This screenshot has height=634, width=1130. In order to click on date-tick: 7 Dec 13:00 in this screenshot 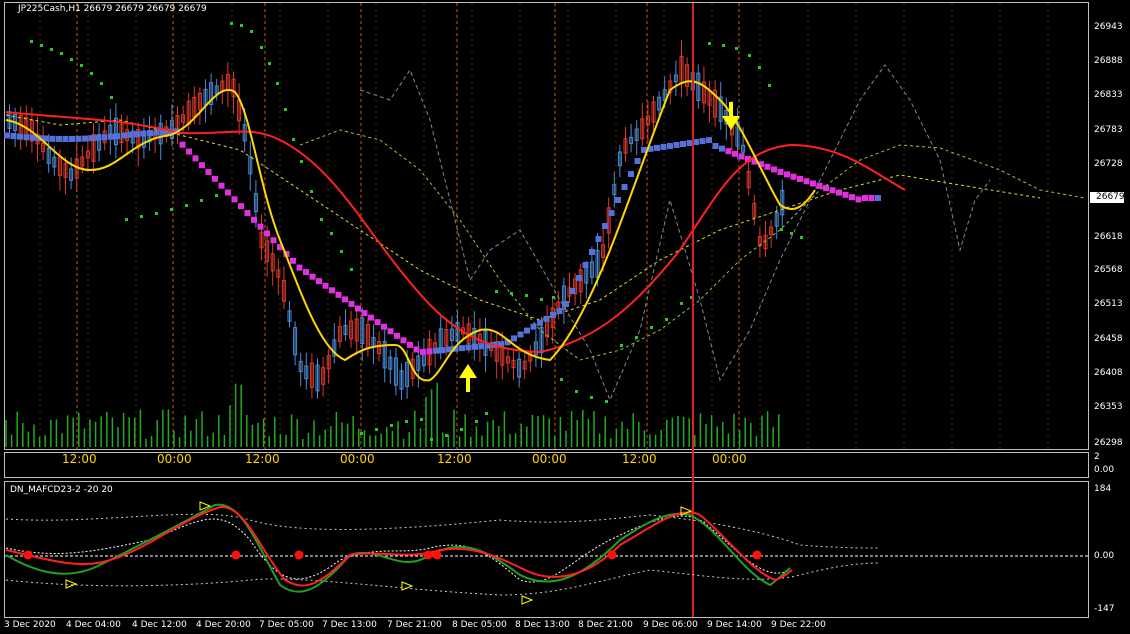, I will do `click(349, 625)`.